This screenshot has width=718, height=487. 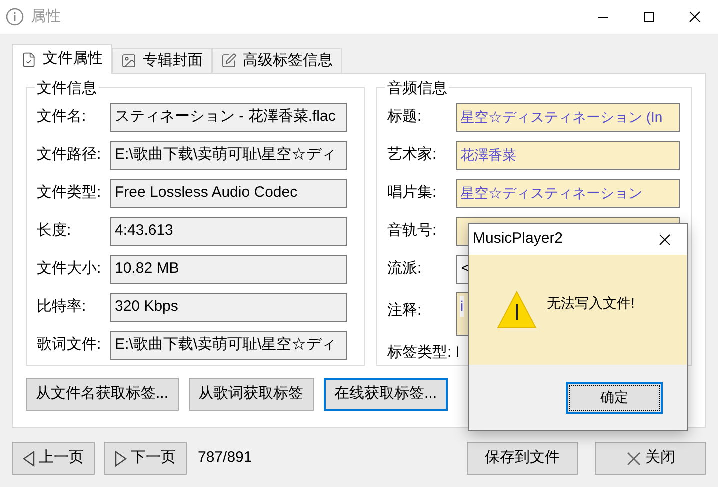 What do you see at coordinates (228, 231) in the screenshot?
I see `read-only-field: 4:43.613` at bounding box center [228, 231].